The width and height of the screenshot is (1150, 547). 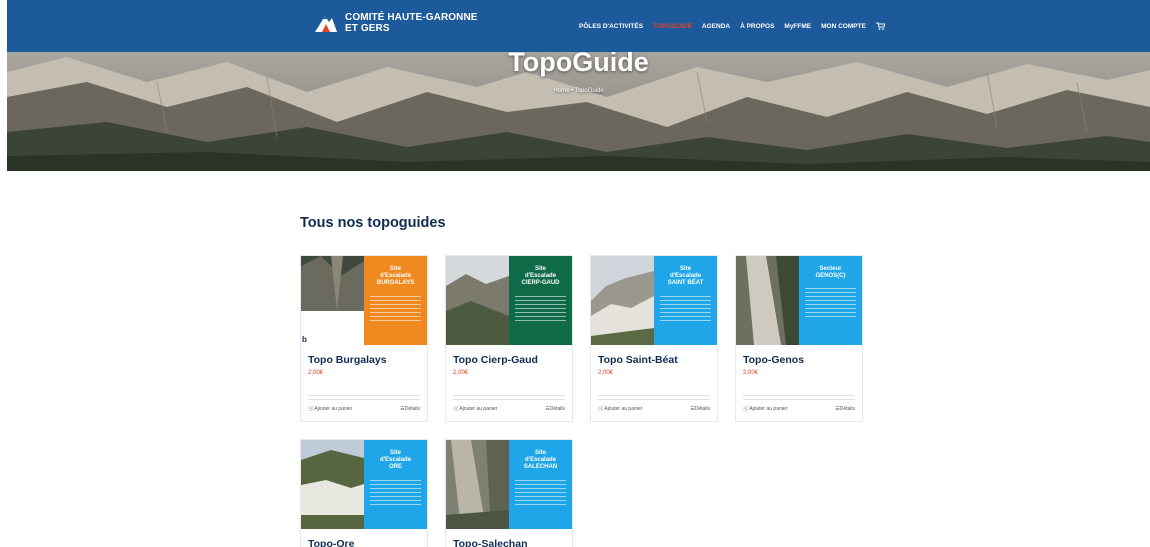 I want to click on nav-a-propos: À PROPOS, so click(x=757, y=26).